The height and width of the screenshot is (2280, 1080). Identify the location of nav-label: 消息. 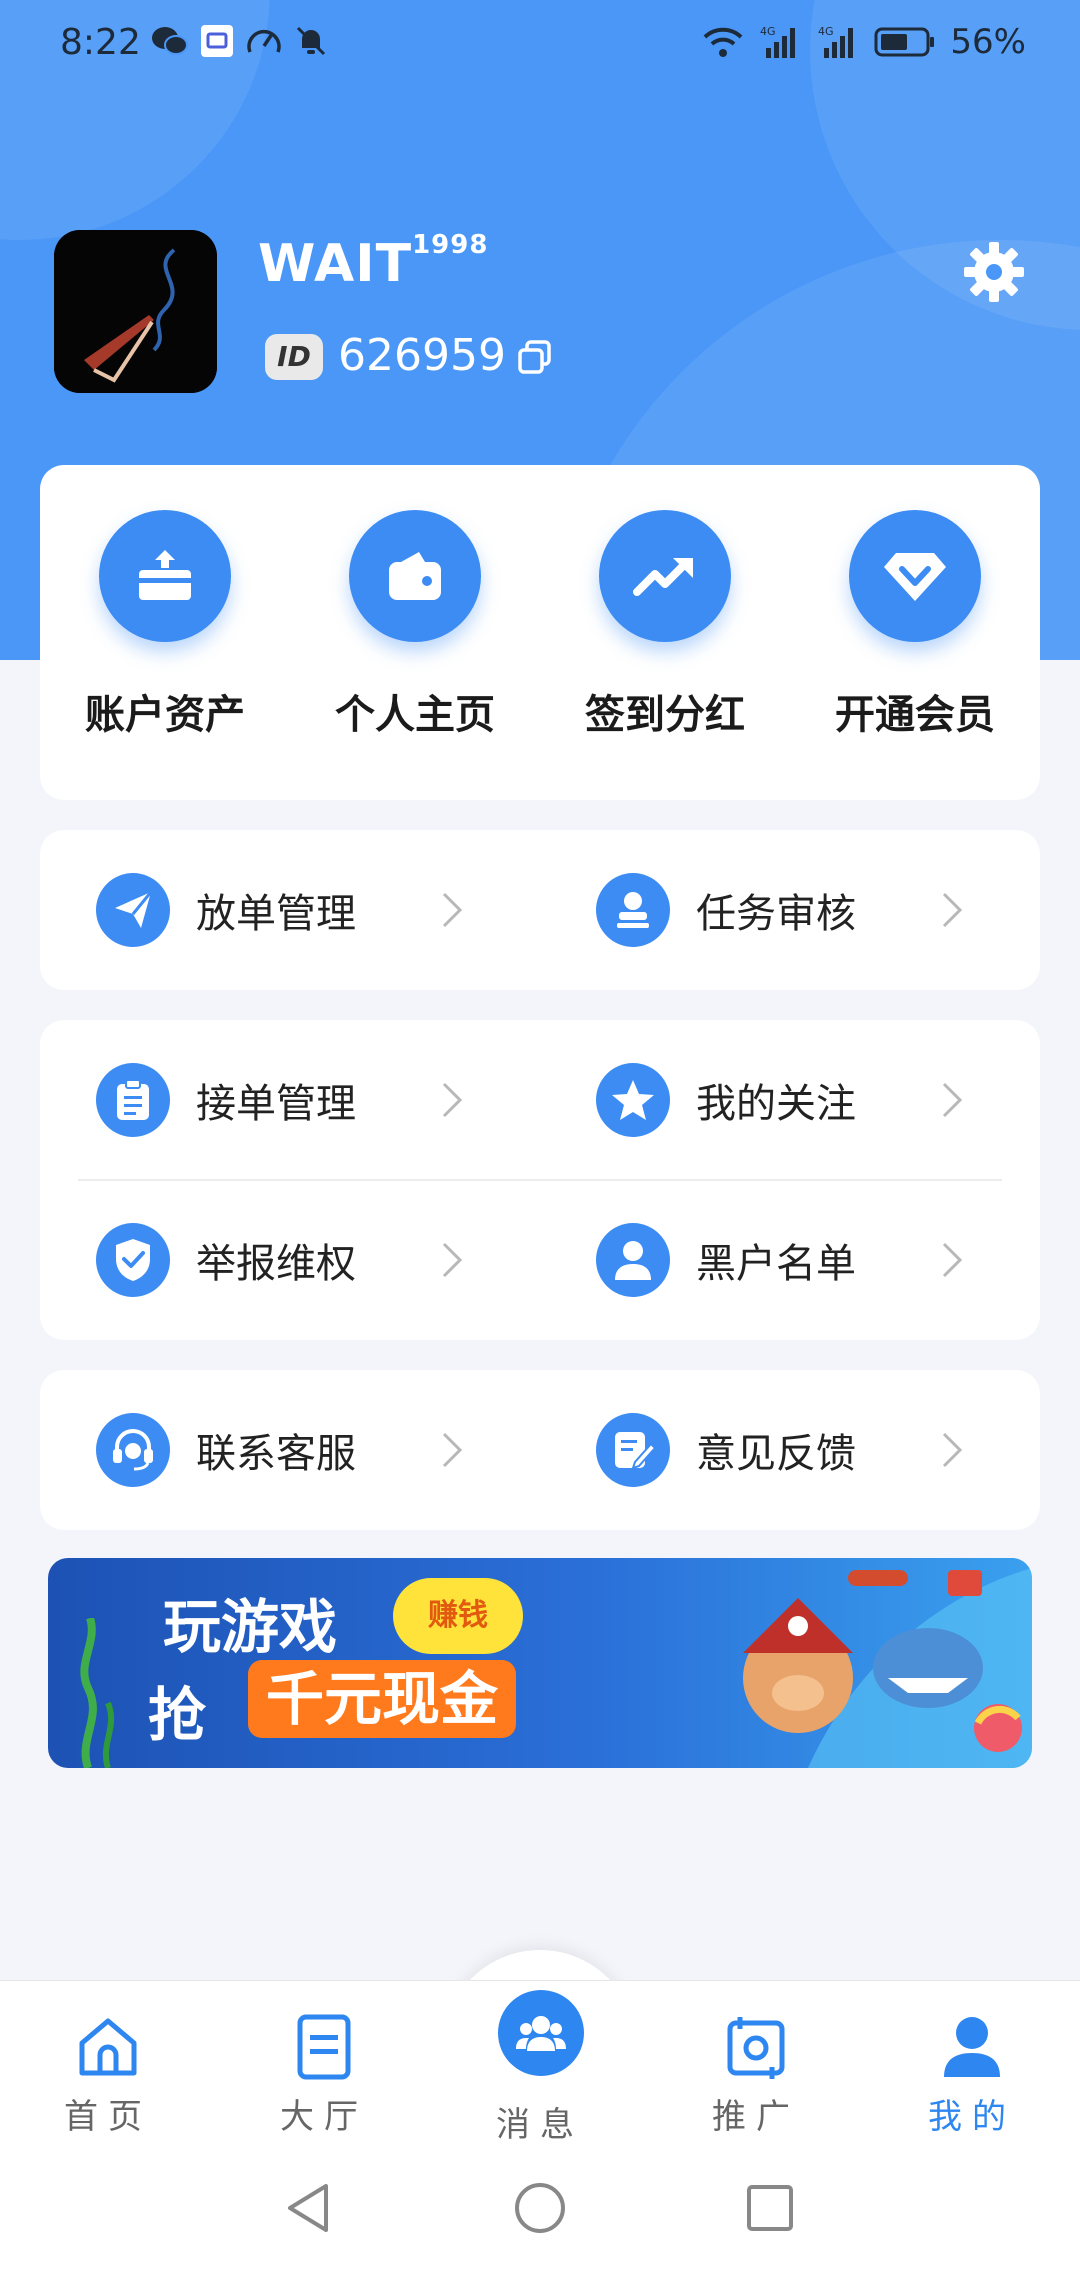
(540, 2125).